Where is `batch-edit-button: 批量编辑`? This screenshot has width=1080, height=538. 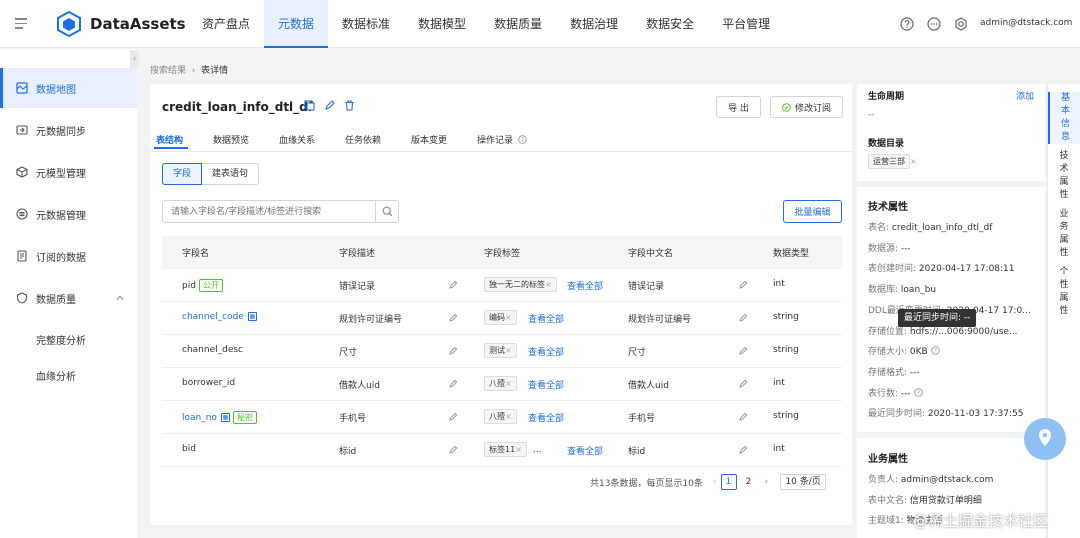 batch-edit-button: 批量编辑 is located at coordinates (812, 211).